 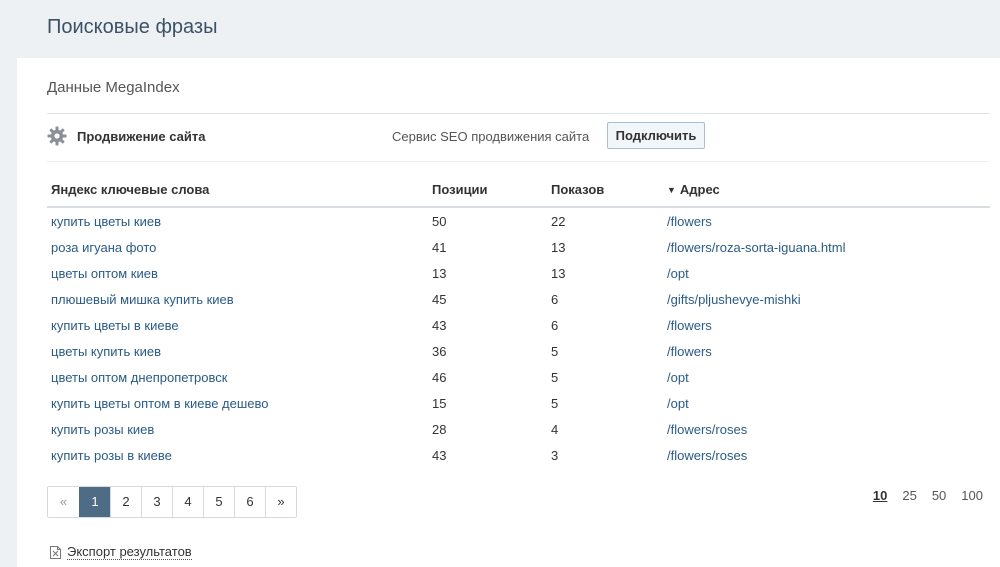 I want to click on keyword-link: цветы оптом киев, so click(x=237, y=273).